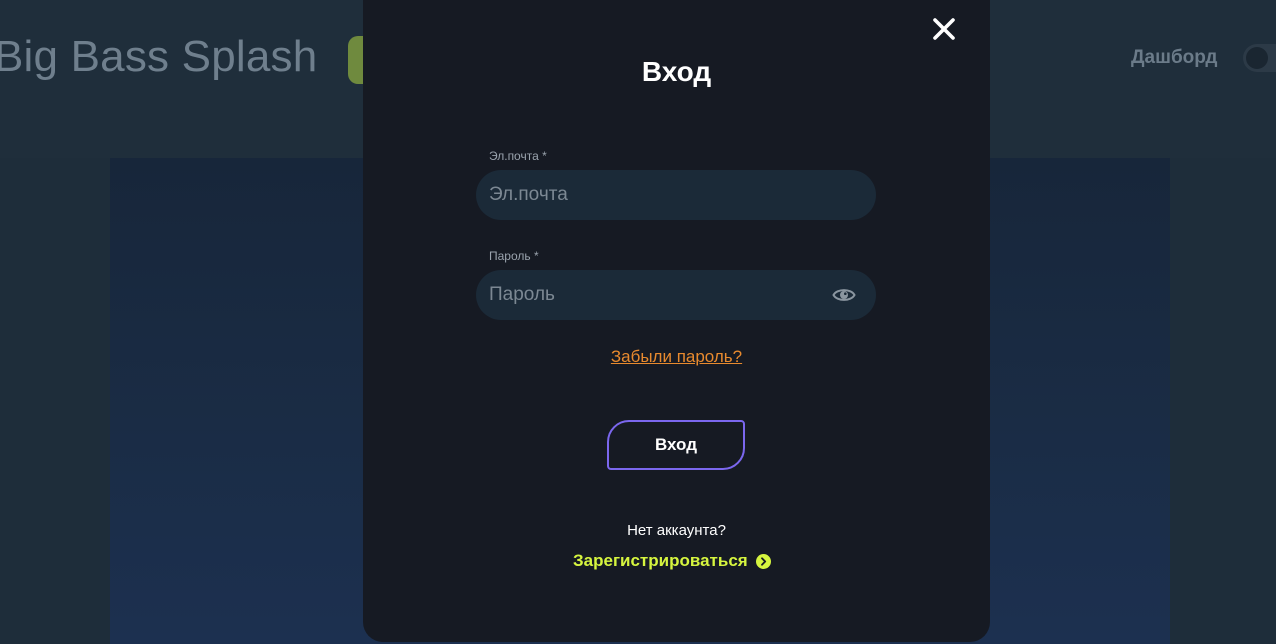 The image size is (1276, 644). I want to click on dashboard-label: Дашборд, so click(1174, 57).